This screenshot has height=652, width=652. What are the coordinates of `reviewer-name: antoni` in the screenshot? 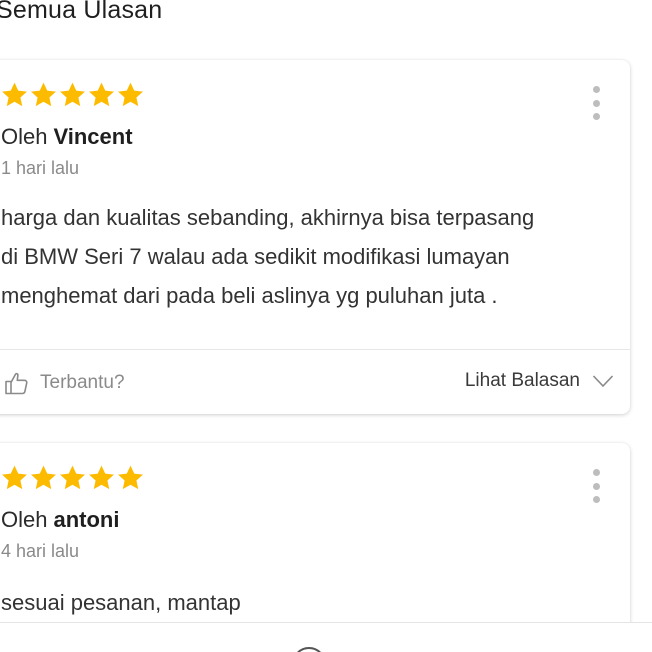 It's located at (86, 519).